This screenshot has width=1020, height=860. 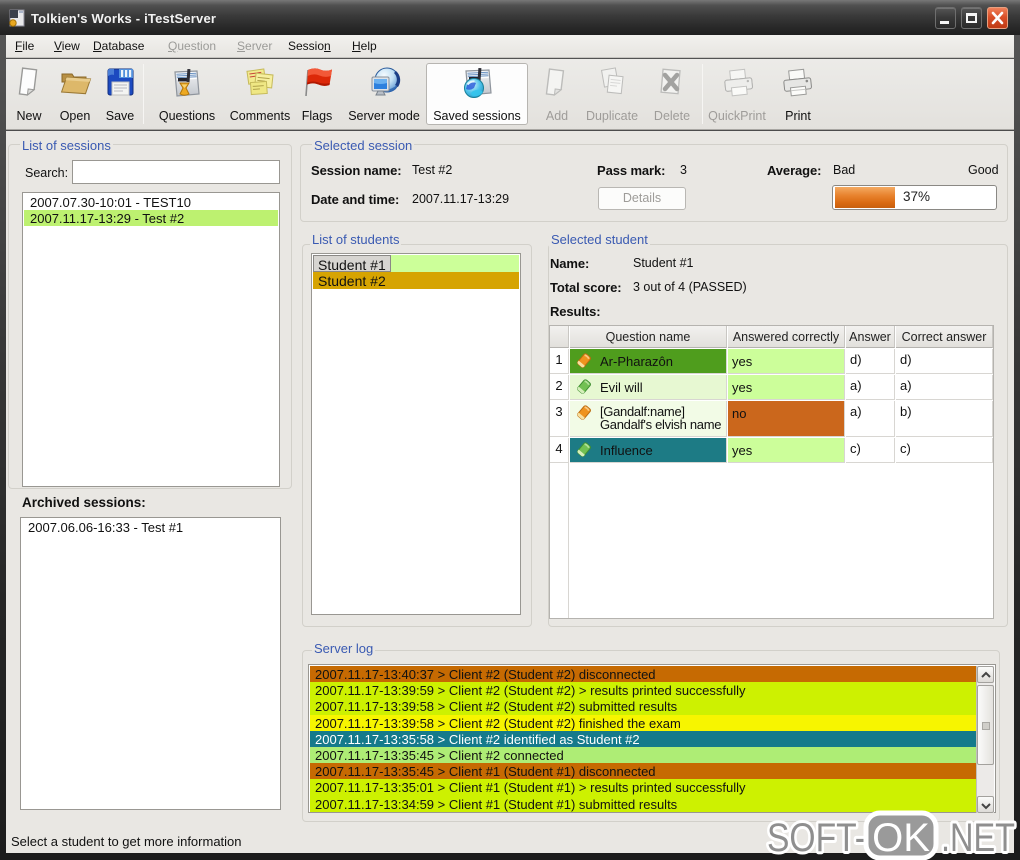 I want to click on svg-text: OK, so click(x=901, y=838).